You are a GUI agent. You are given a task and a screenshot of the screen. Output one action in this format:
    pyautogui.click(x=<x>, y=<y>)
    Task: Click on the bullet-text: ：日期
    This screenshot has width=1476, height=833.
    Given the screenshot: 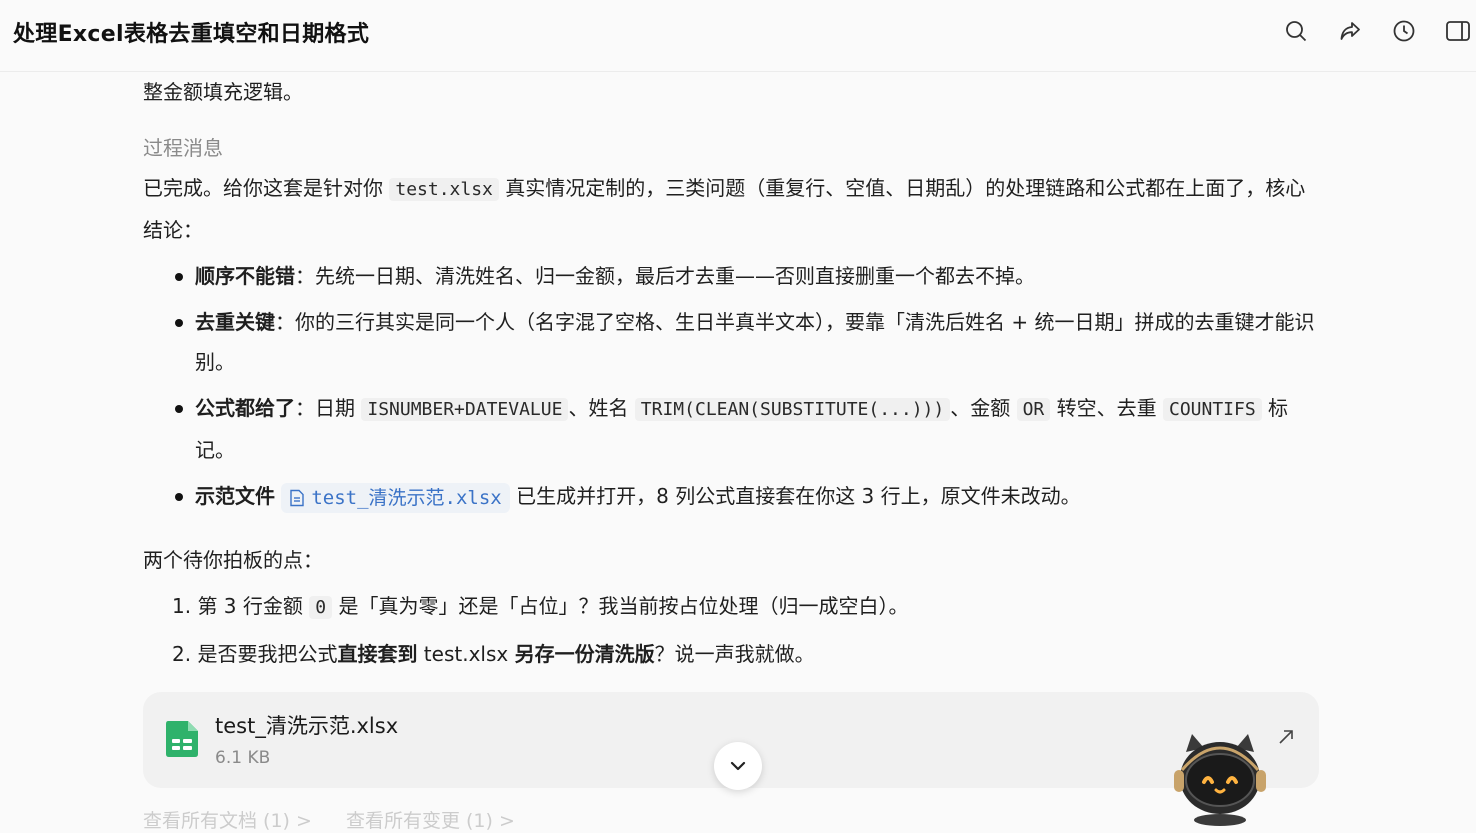 What is the action you would take?
    pyautogui.click(x=328, y=408)
    